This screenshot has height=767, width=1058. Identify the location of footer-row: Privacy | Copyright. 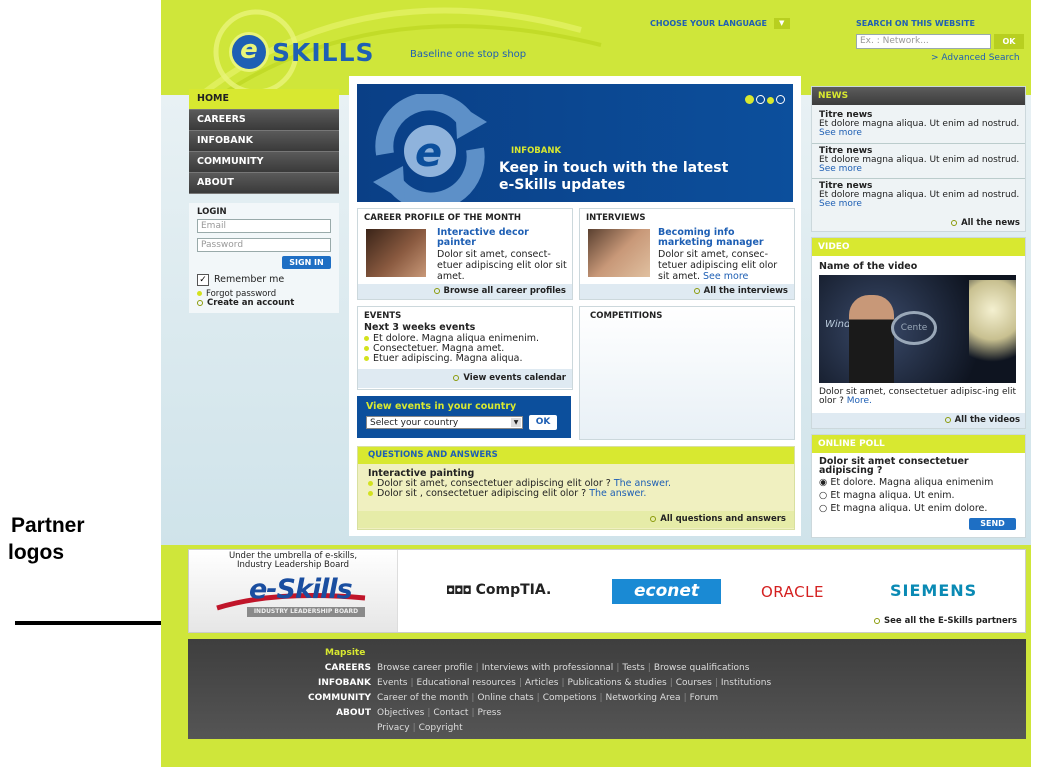
(420, 728).